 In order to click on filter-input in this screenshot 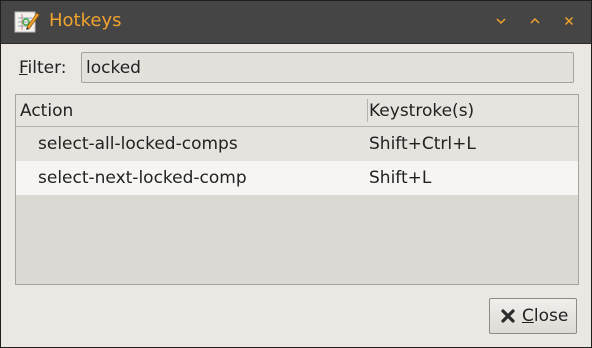, I will do `click(327, 67)`.